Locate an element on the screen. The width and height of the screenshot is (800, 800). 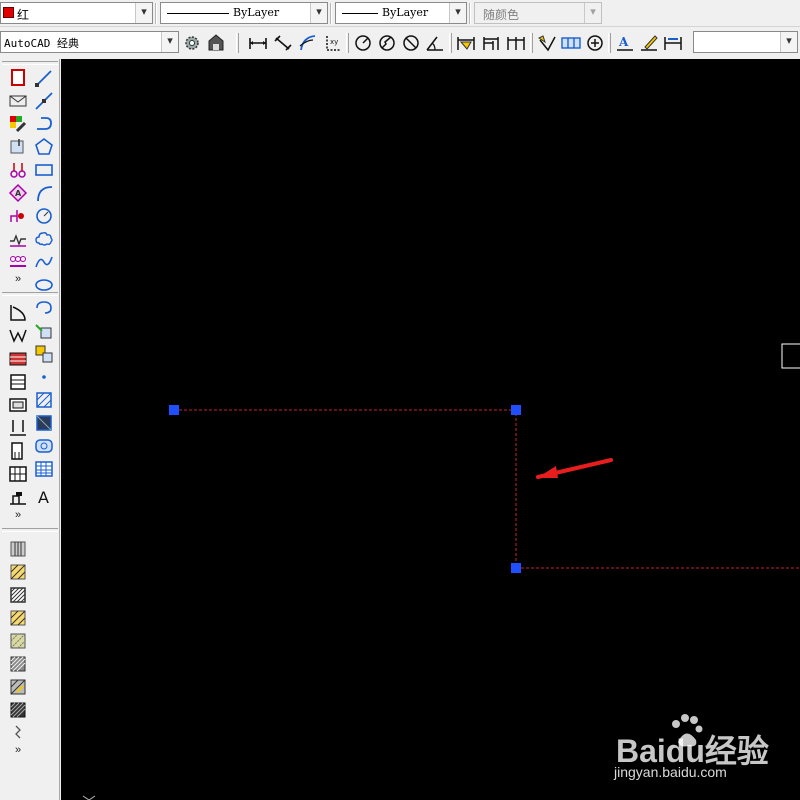
save-workspace-button is located at coordinates (216, 43).